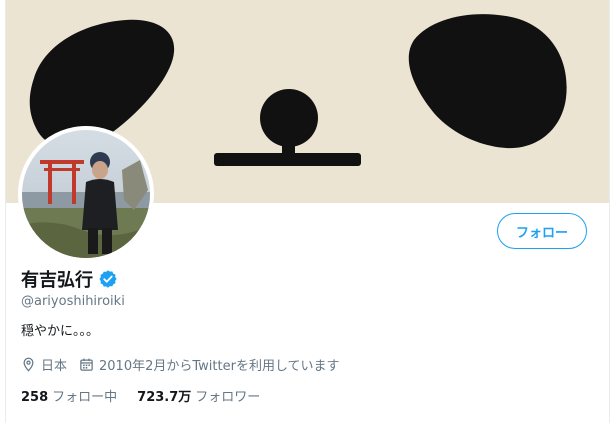 This screenshot has height=423, width=610. I want to click on following-link: 258 フォロー中, so click(69, 395).